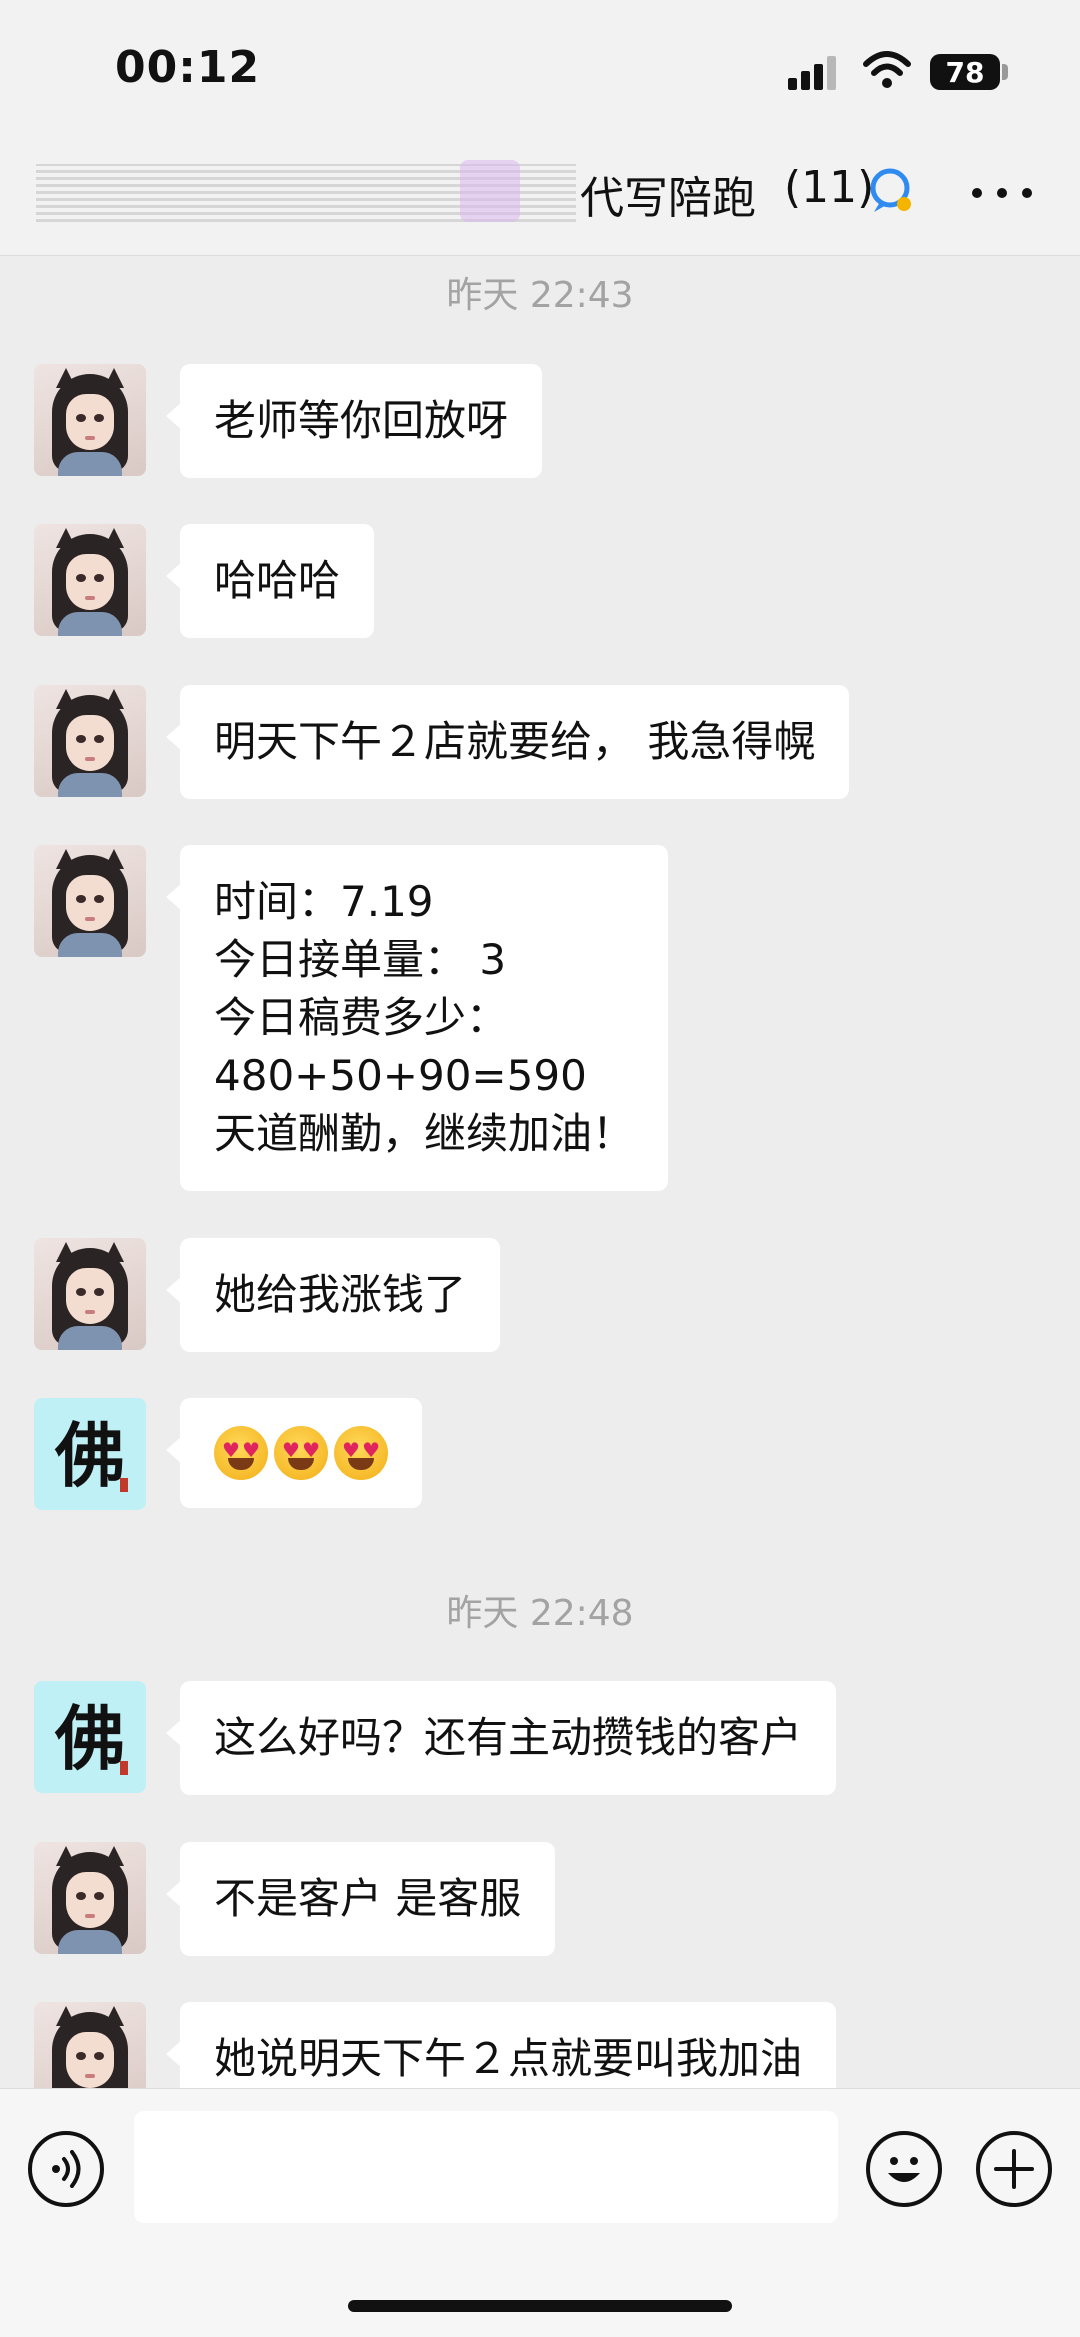 This screenshot has height=2337, width=1080. Describe the element at coordinates (829, 187) in the screenshot. I see `member-count: (11)` at that location.